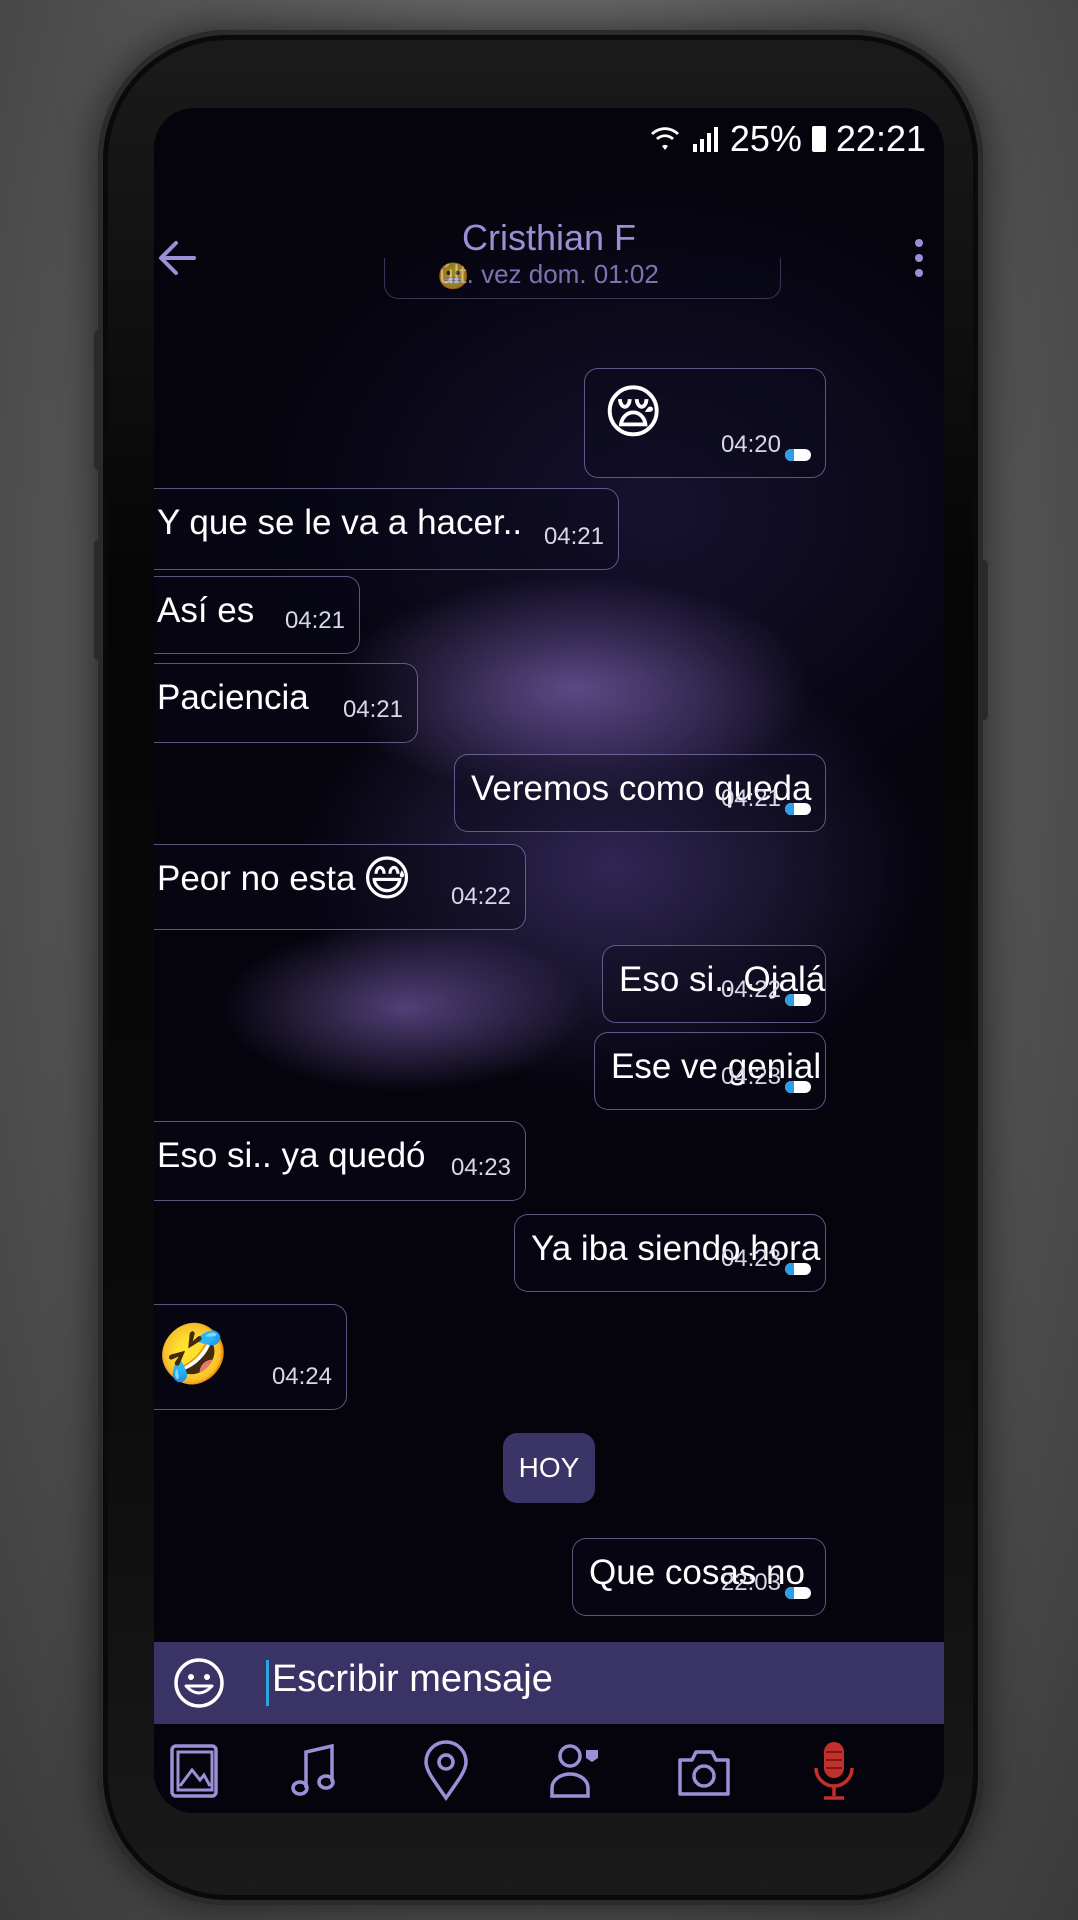 The width and height of the screenshot is (1078, 1920). What do you see at coordinates (880, 138) in the screenshot?
I see `clock: 22:21` at bounding box center [880, 138].